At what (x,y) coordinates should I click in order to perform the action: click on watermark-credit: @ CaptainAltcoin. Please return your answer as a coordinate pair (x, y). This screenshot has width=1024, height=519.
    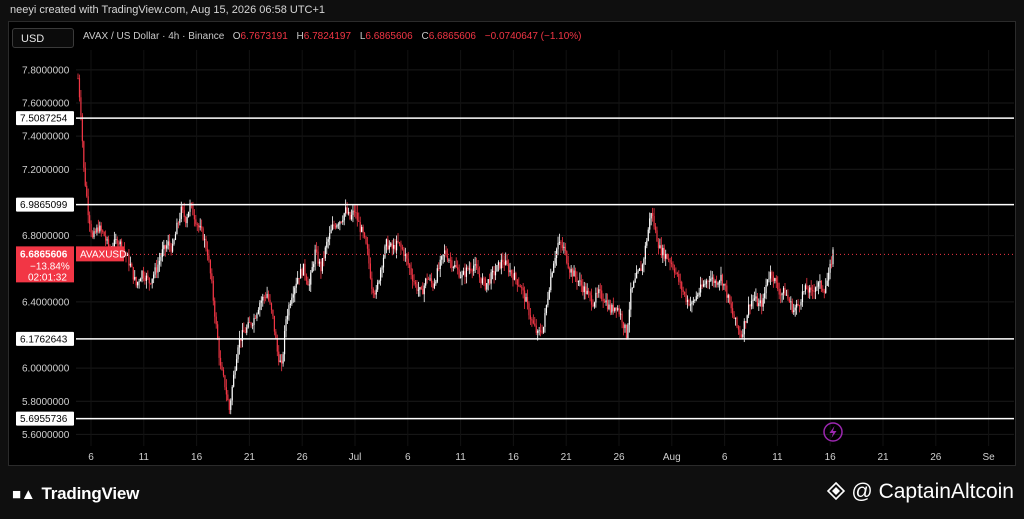
    Looking at the image, I should click on (920, 492).